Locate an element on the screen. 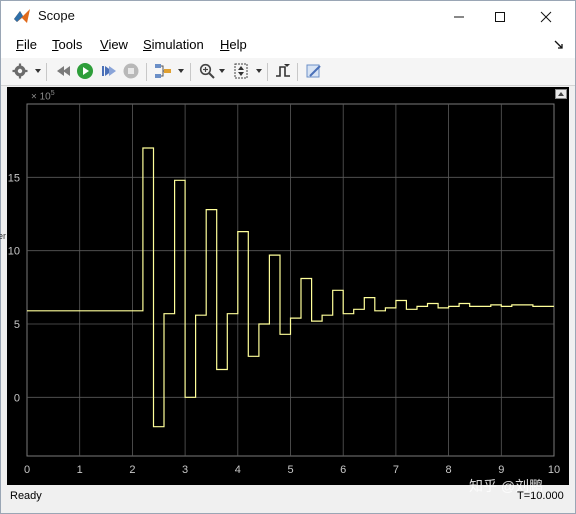 The image size is (576, 514). dock-arrow-icon is located at coordinates (559, 44).